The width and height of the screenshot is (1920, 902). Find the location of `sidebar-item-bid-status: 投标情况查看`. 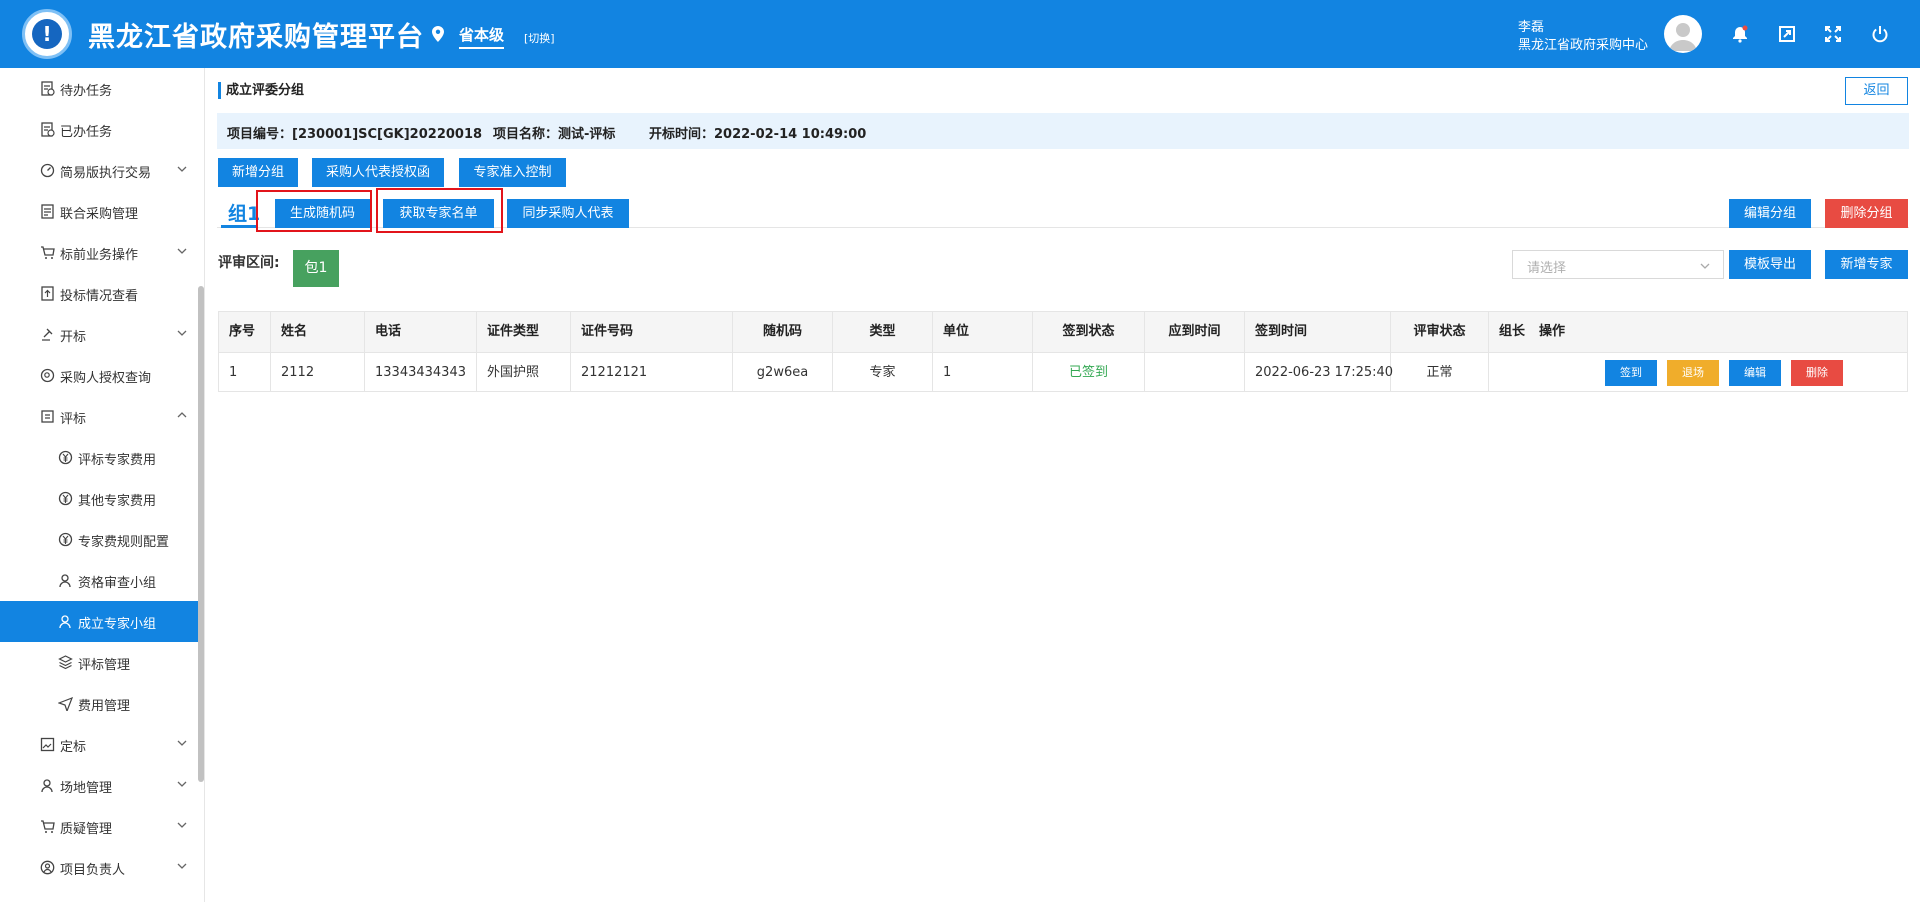

sidebar-item-bid-status: 投标情况查看 is located at coordinates (100, 293).